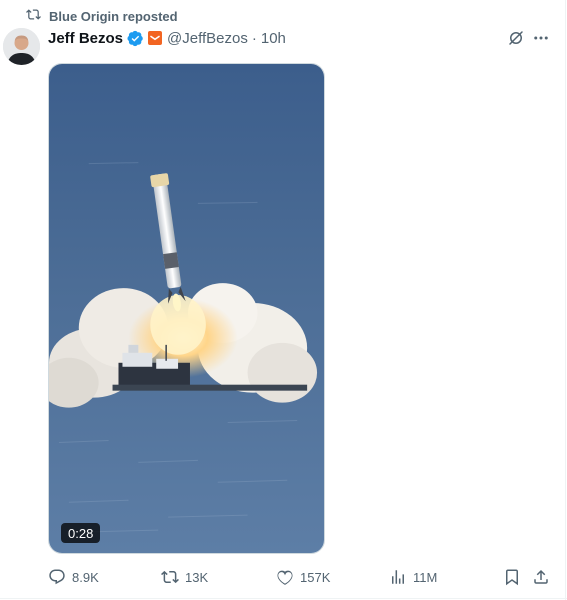 The width and height of the screenshot is (567, 600). I want to click on video-duration: 0:28, so click(81, 533).